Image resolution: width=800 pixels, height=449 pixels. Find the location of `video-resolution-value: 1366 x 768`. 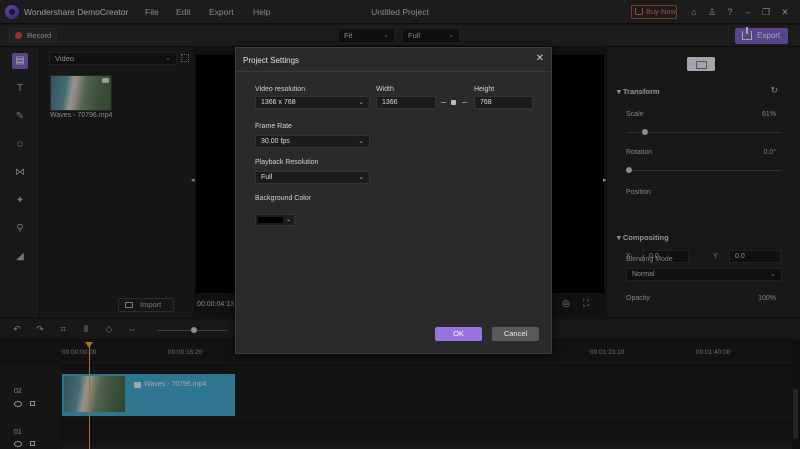

video-resolution-value: 1366 x 768 is located at coordinates (278, 102).